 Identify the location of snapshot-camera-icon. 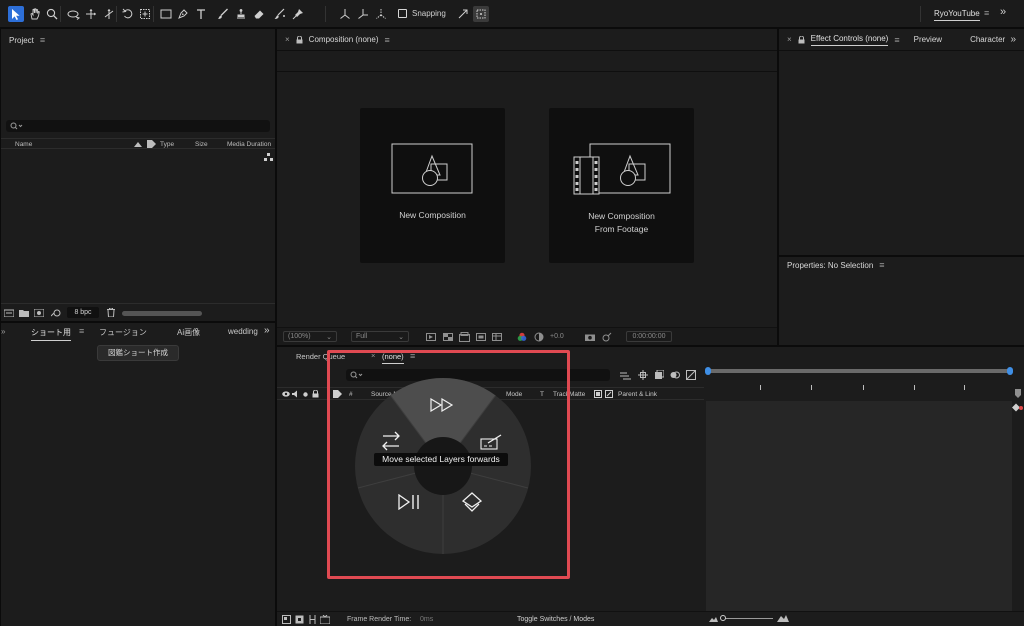
(590, 337).